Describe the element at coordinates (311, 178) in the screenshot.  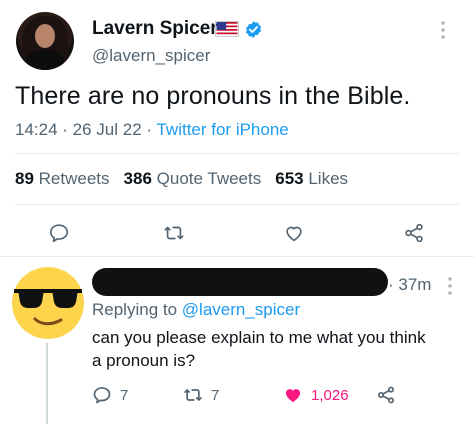
I see `likes-stat: 653 Likes` at that location.